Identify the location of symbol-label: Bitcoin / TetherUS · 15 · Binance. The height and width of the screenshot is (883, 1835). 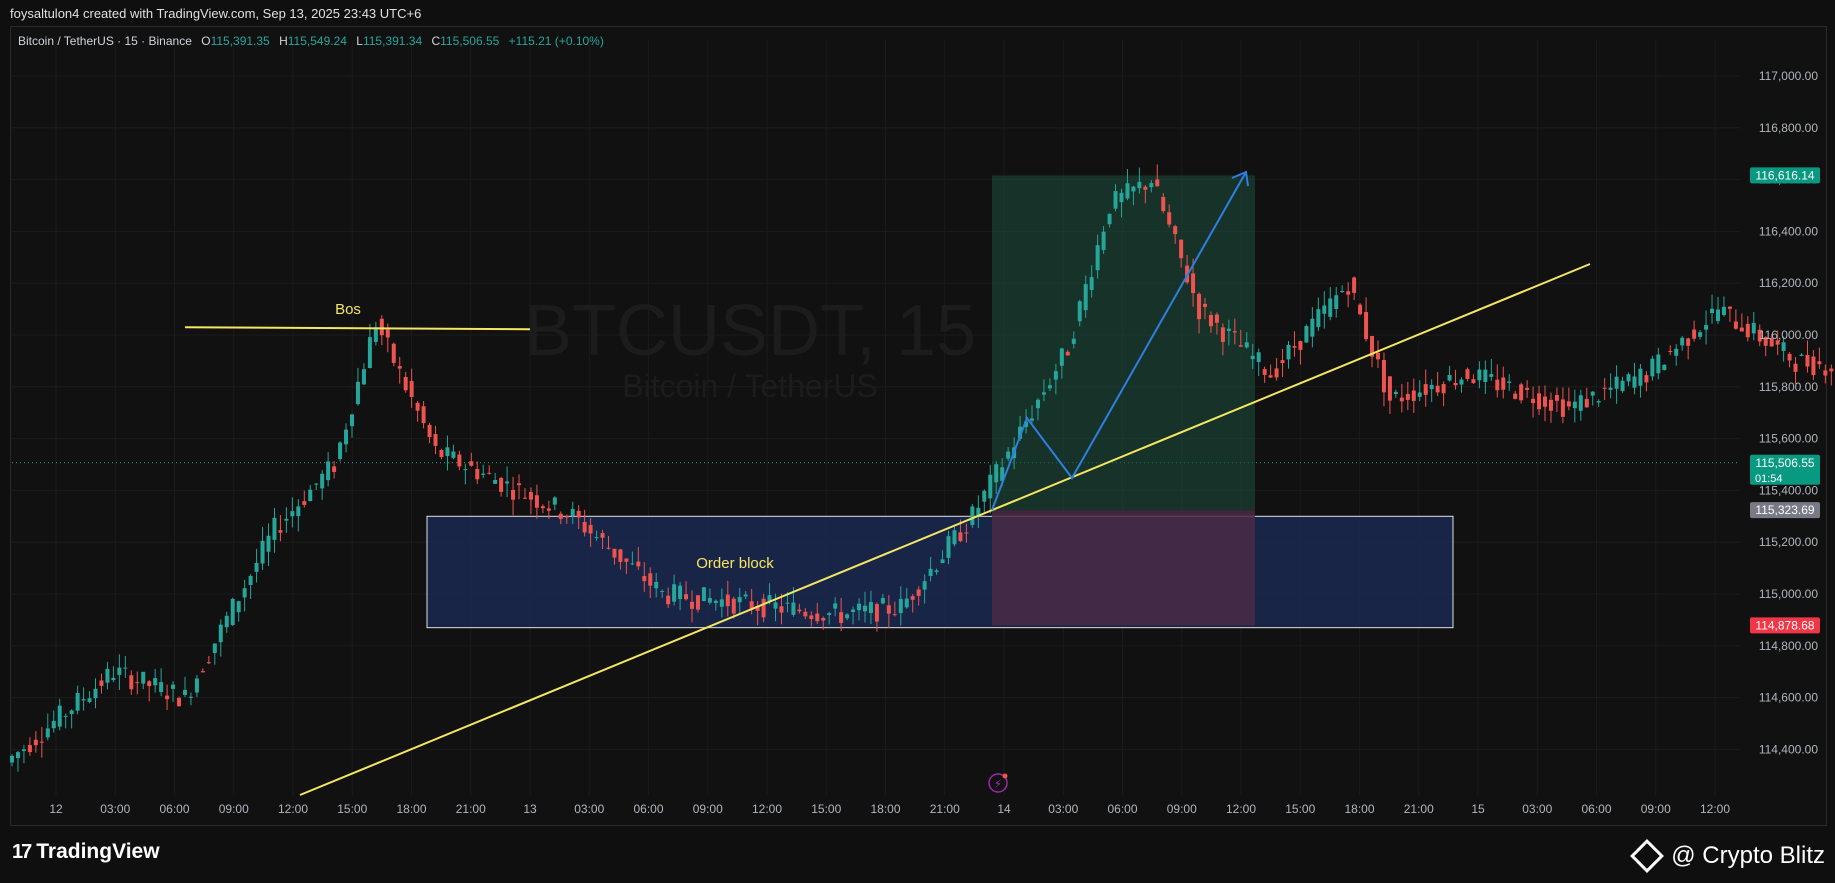
(105, 41).